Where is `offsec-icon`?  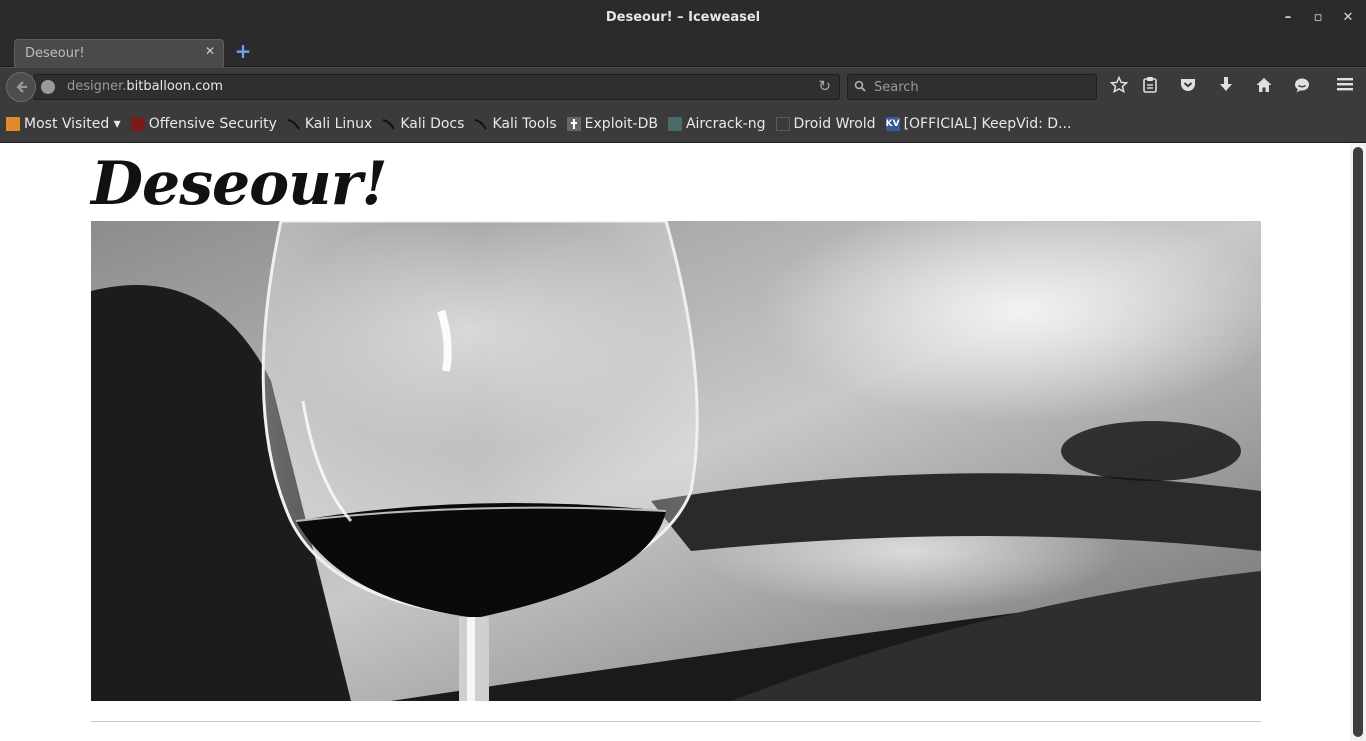
offsec-icon is located at coordinates (137, 123).